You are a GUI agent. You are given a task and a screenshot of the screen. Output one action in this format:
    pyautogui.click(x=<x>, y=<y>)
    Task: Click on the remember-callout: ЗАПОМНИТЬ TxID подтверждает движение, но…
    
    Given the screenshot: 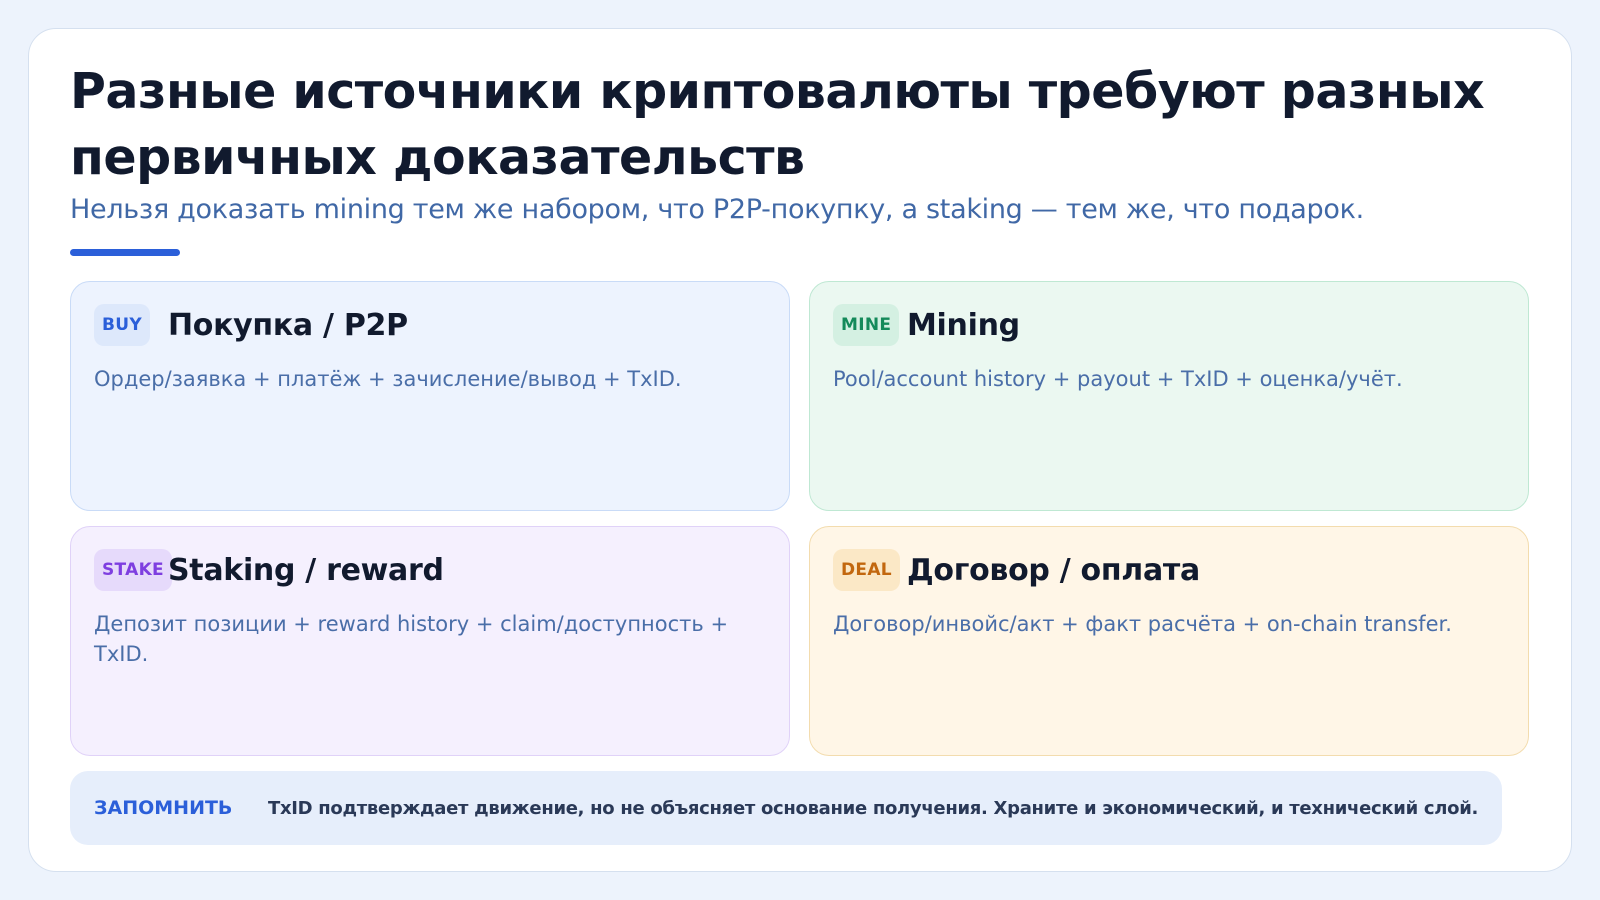 What is the action you would take?
    pyautogui.click(x=786, y=808)
    